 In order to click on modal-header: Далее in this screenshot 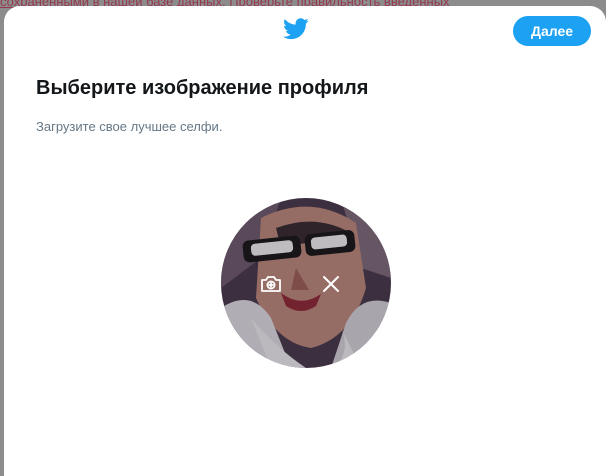, I will do `click(305, 32)`.